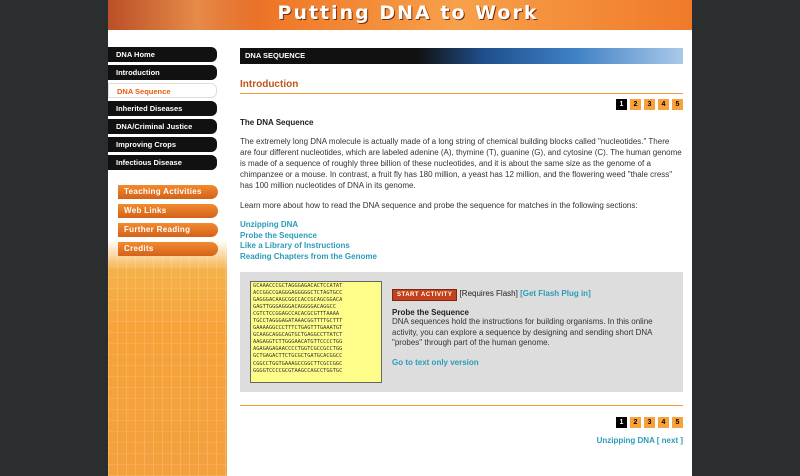  What do you see at coordinates (430, 312) in the screenshot?
I see `activity-title: Probe the Sequence` at bounding box center [430, 312].